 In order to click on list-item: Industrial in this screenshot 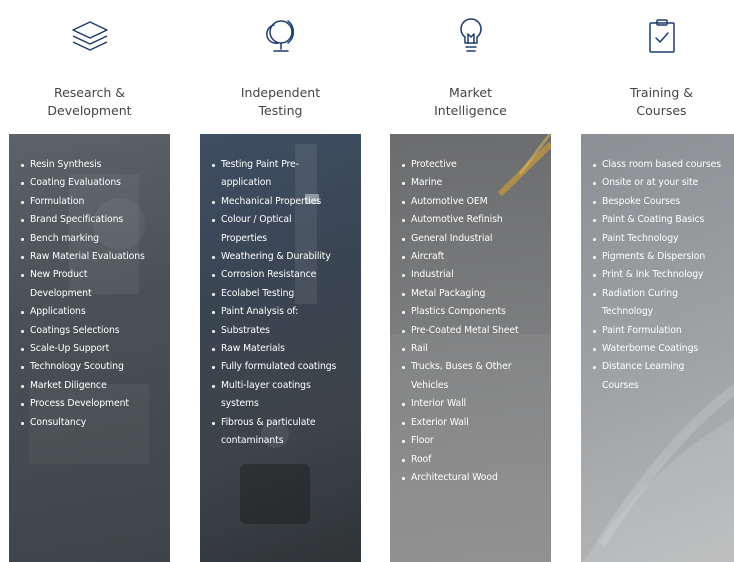, I will do `click(473, 275)`.